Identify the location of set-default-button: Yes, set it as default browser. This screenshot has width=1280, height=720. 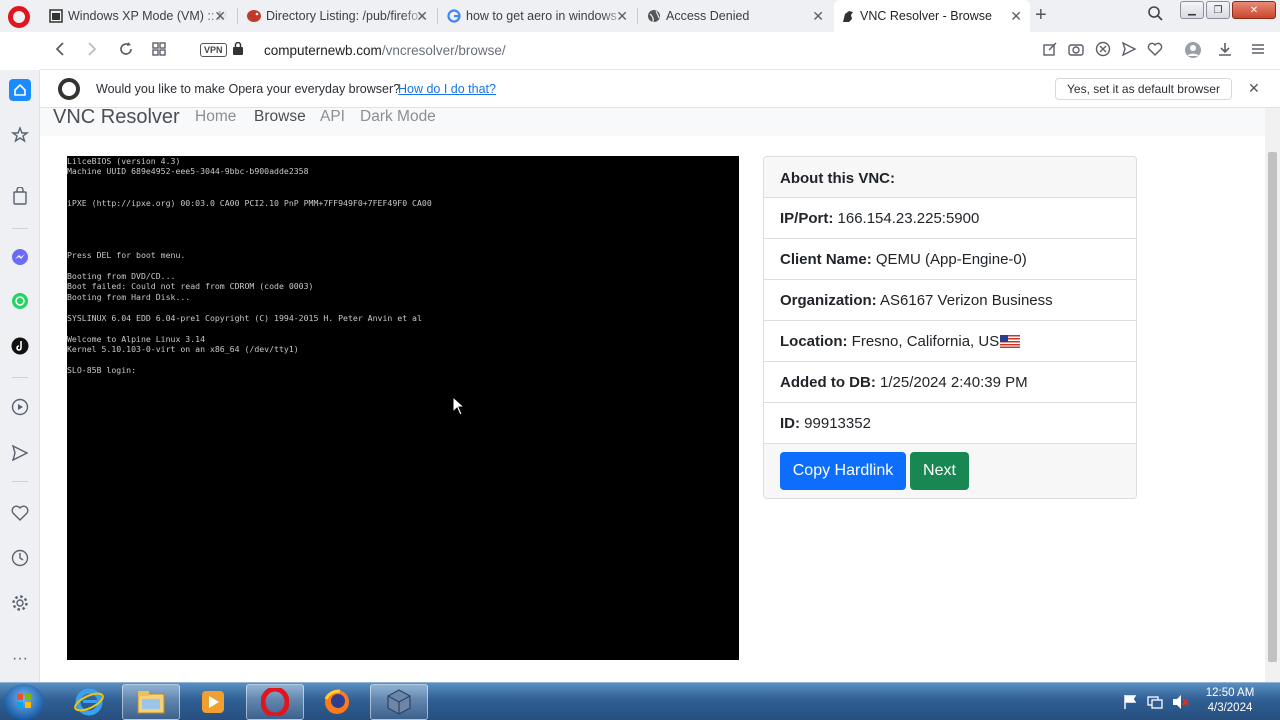
(1143, 89).